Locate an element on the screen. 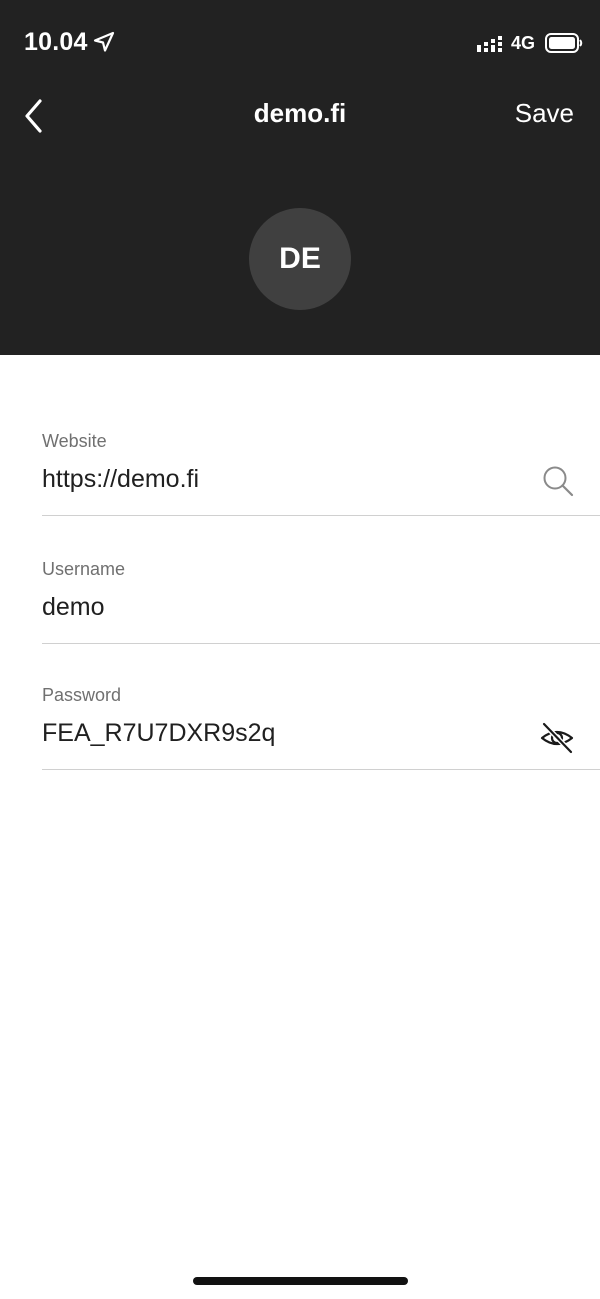 This screenshot has width=600, height=1299. status-time: 10.04 is located at coordinates (56, 42).